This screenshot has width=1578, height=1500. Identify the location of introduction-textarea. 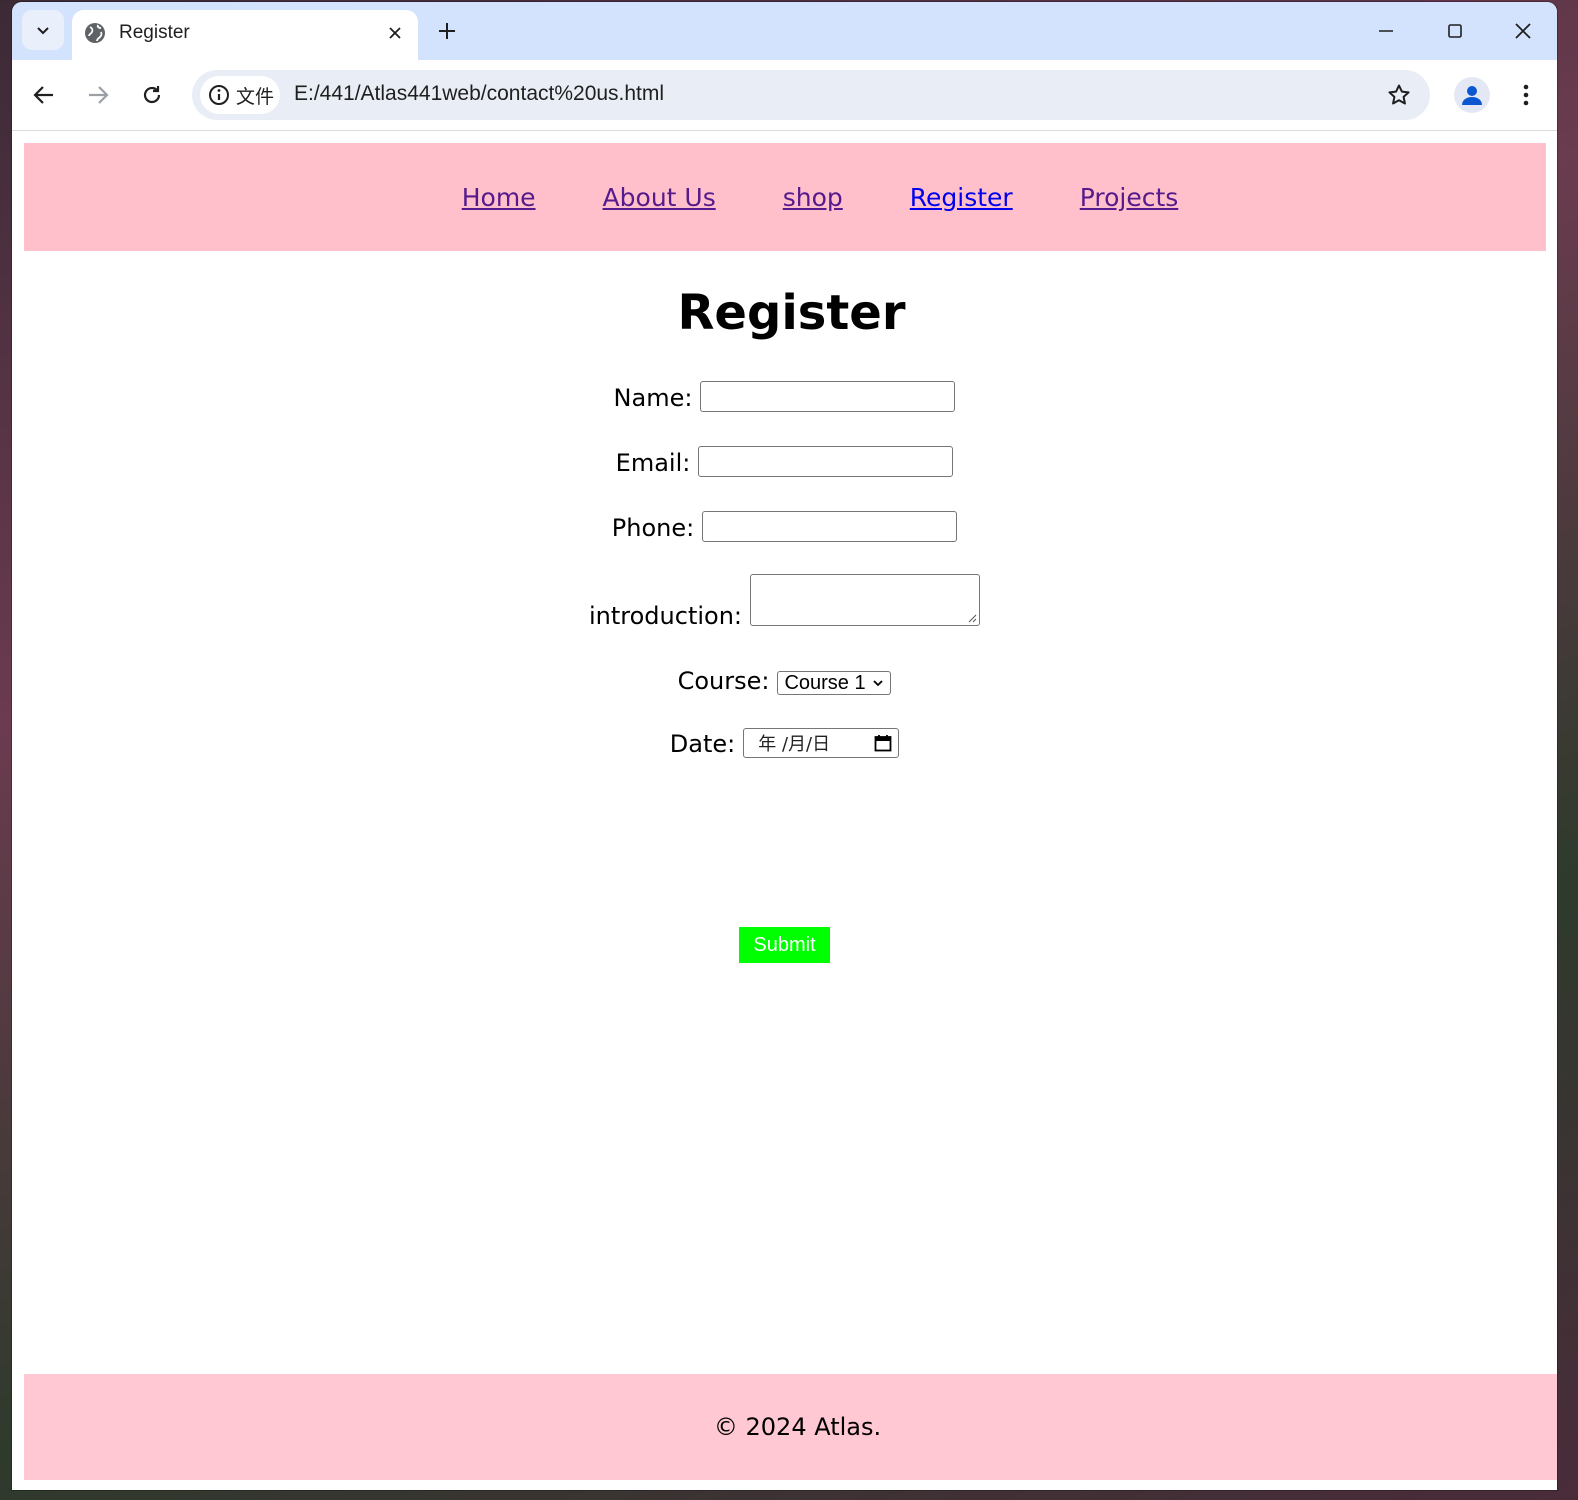
(865, 600).